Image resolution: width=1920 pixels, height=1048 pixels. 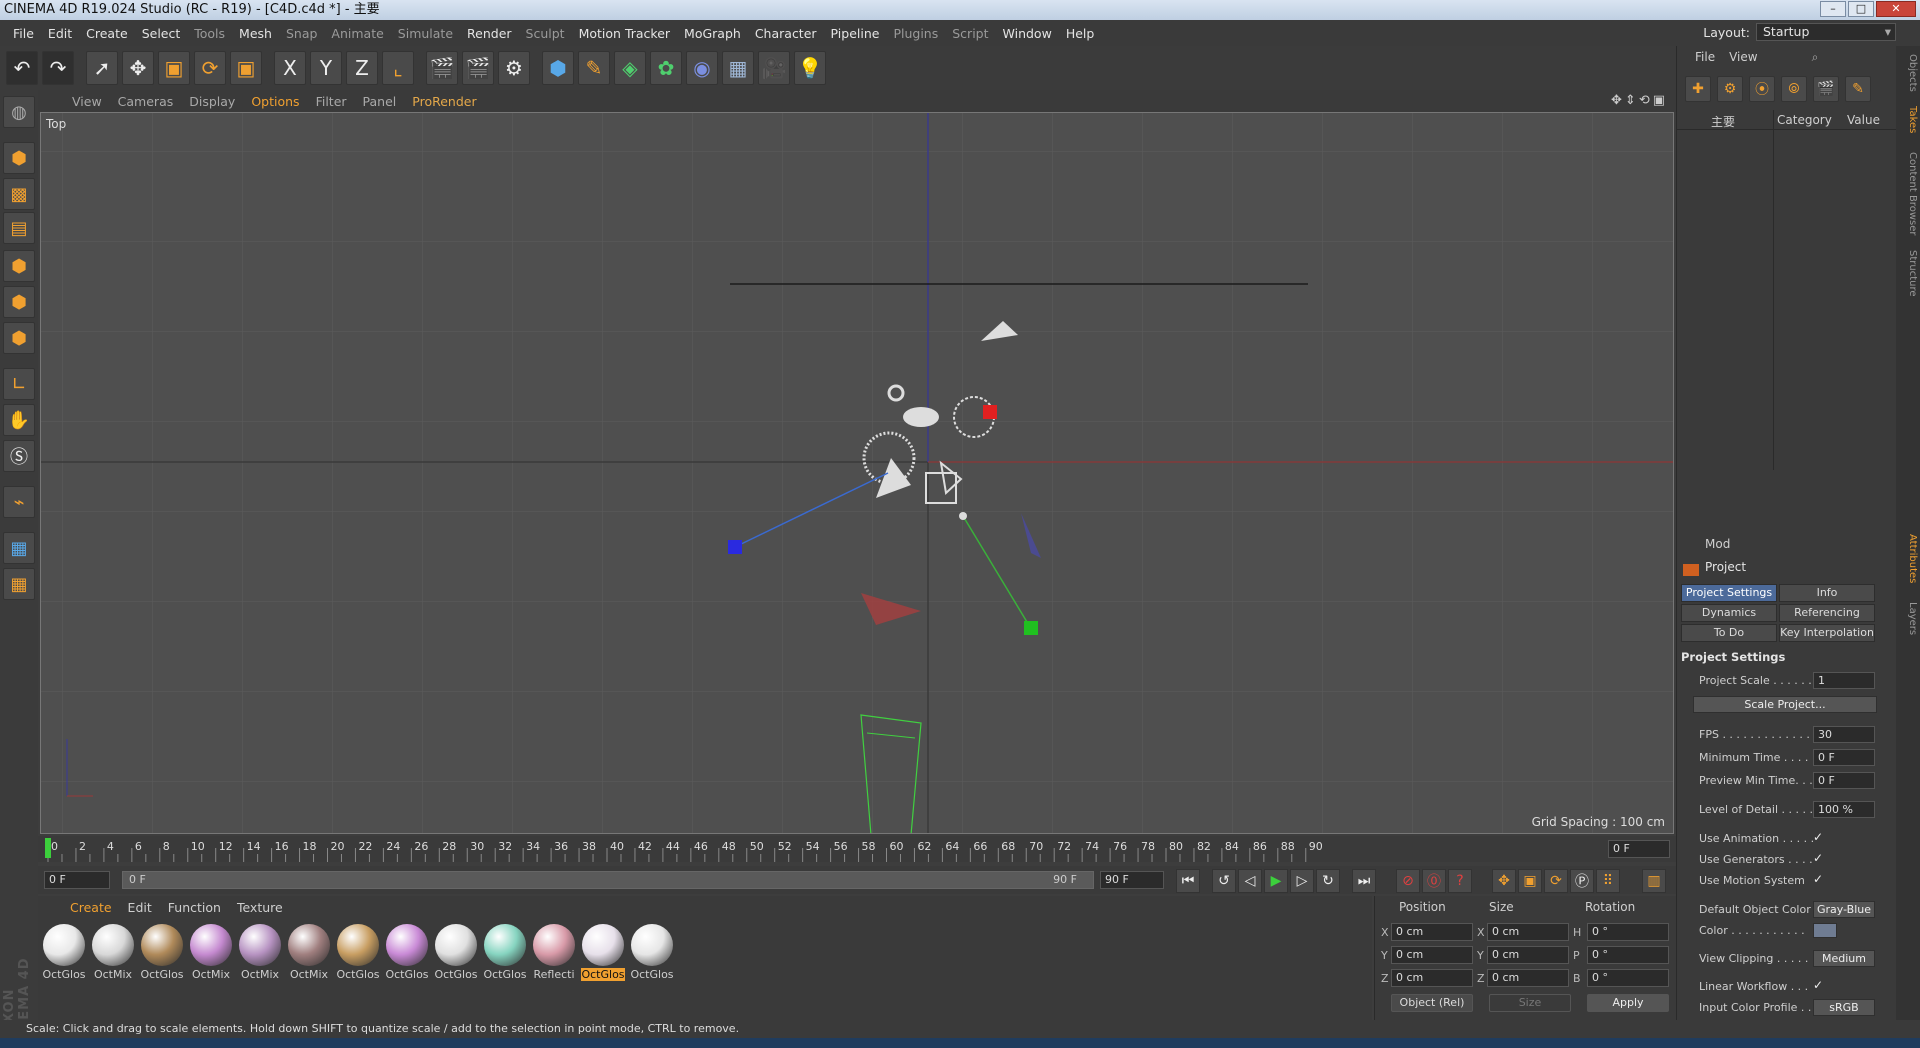 What do you see at coordinates (194, 907) in the screenshot?
I see `material-menu-function: Function` at bounding box center [194, 907].